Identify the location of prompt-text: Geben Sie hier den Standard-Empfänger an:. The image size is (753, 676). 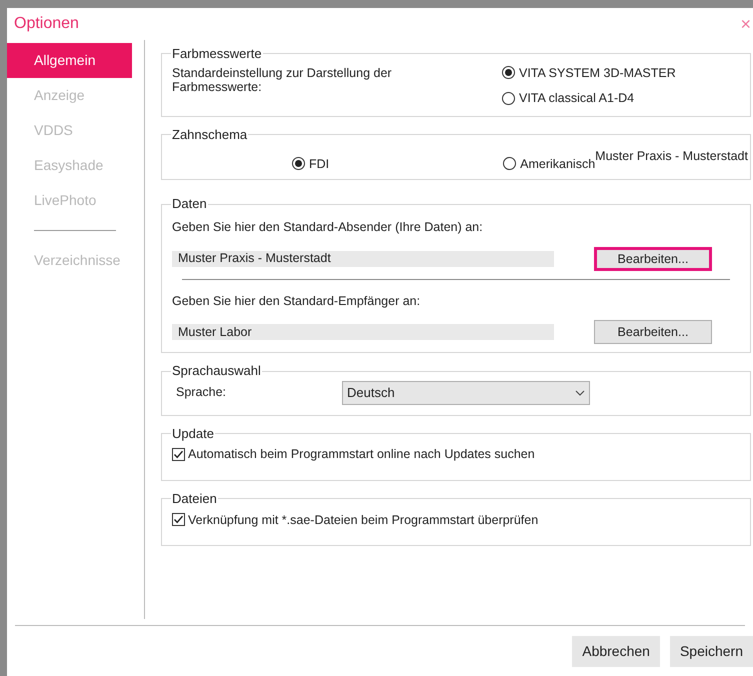
(297, 301).